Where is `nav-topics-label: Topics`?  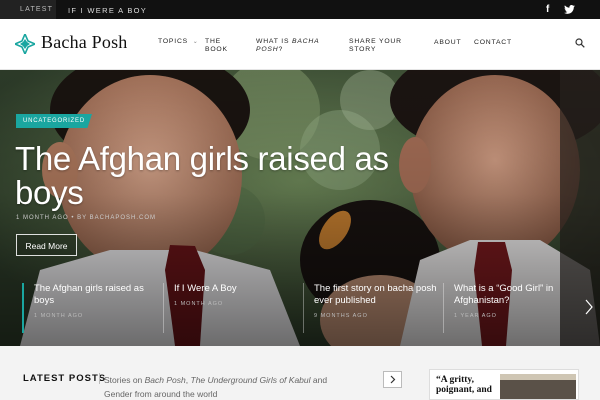 nav-topics-label: Topics is located at coordinates (173, 41).